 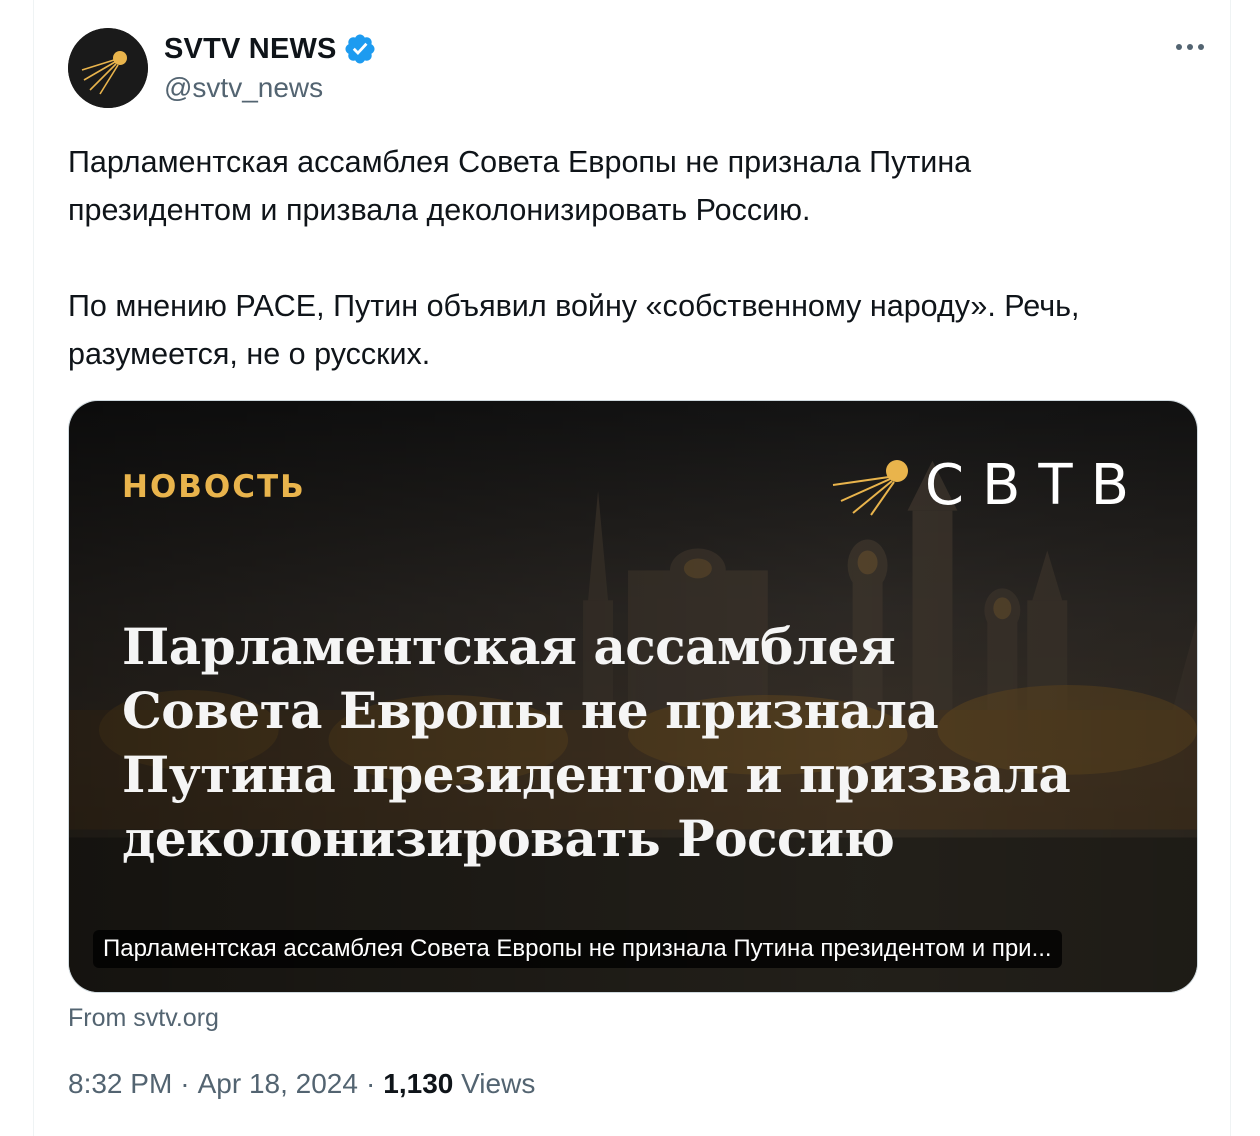 I want to click on card-logo-text: СВТВ, so click(x=1035, y=485).